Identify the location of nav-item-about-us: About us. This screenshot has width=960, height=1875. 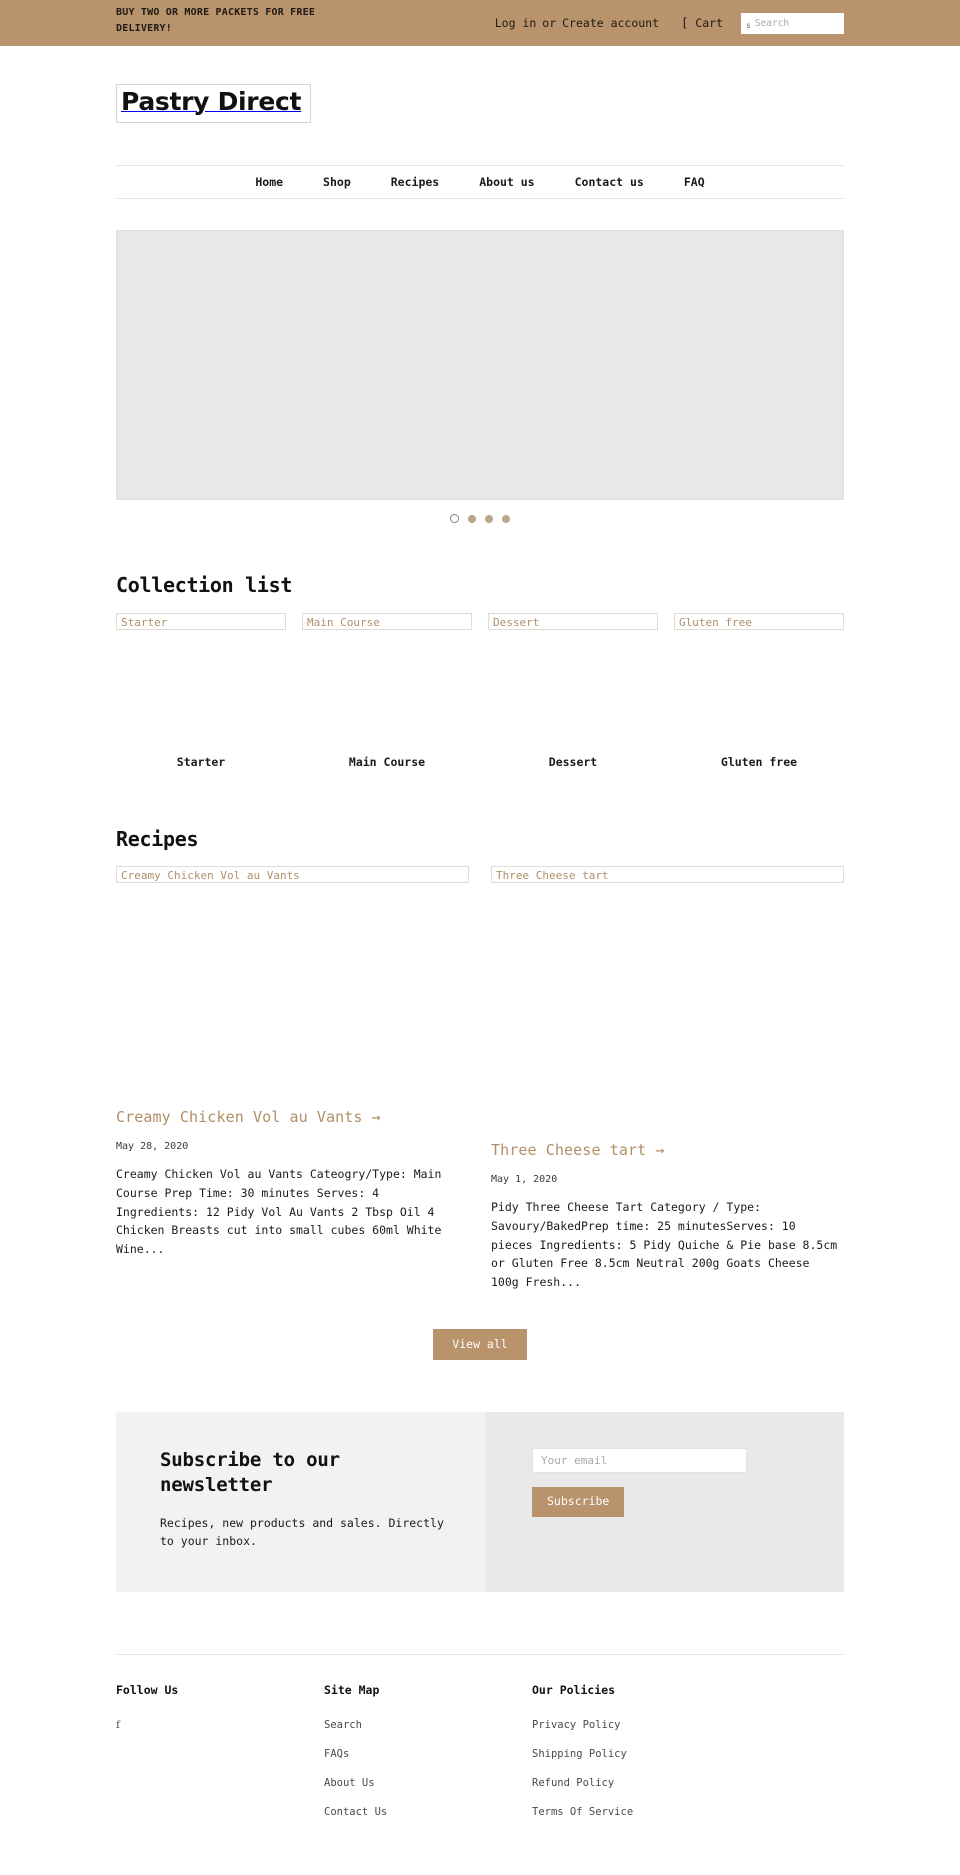
(506, 182).